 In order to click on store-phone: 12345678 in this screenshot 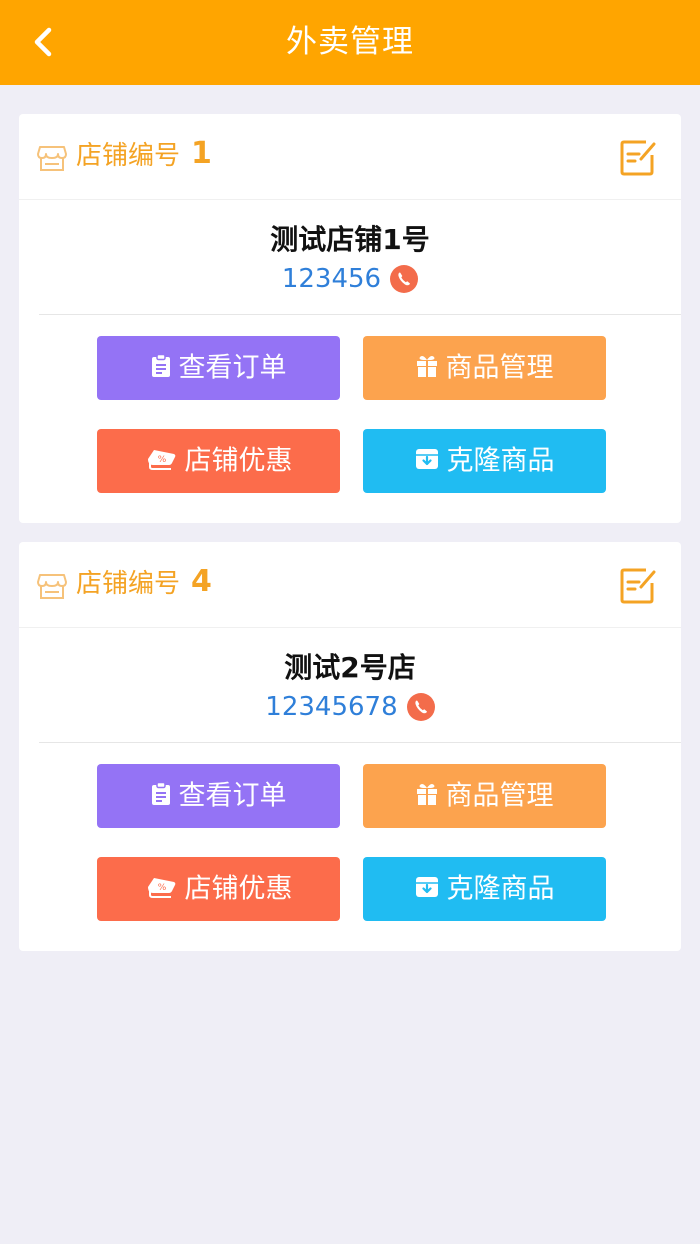, I will do `click(331, 707)`.